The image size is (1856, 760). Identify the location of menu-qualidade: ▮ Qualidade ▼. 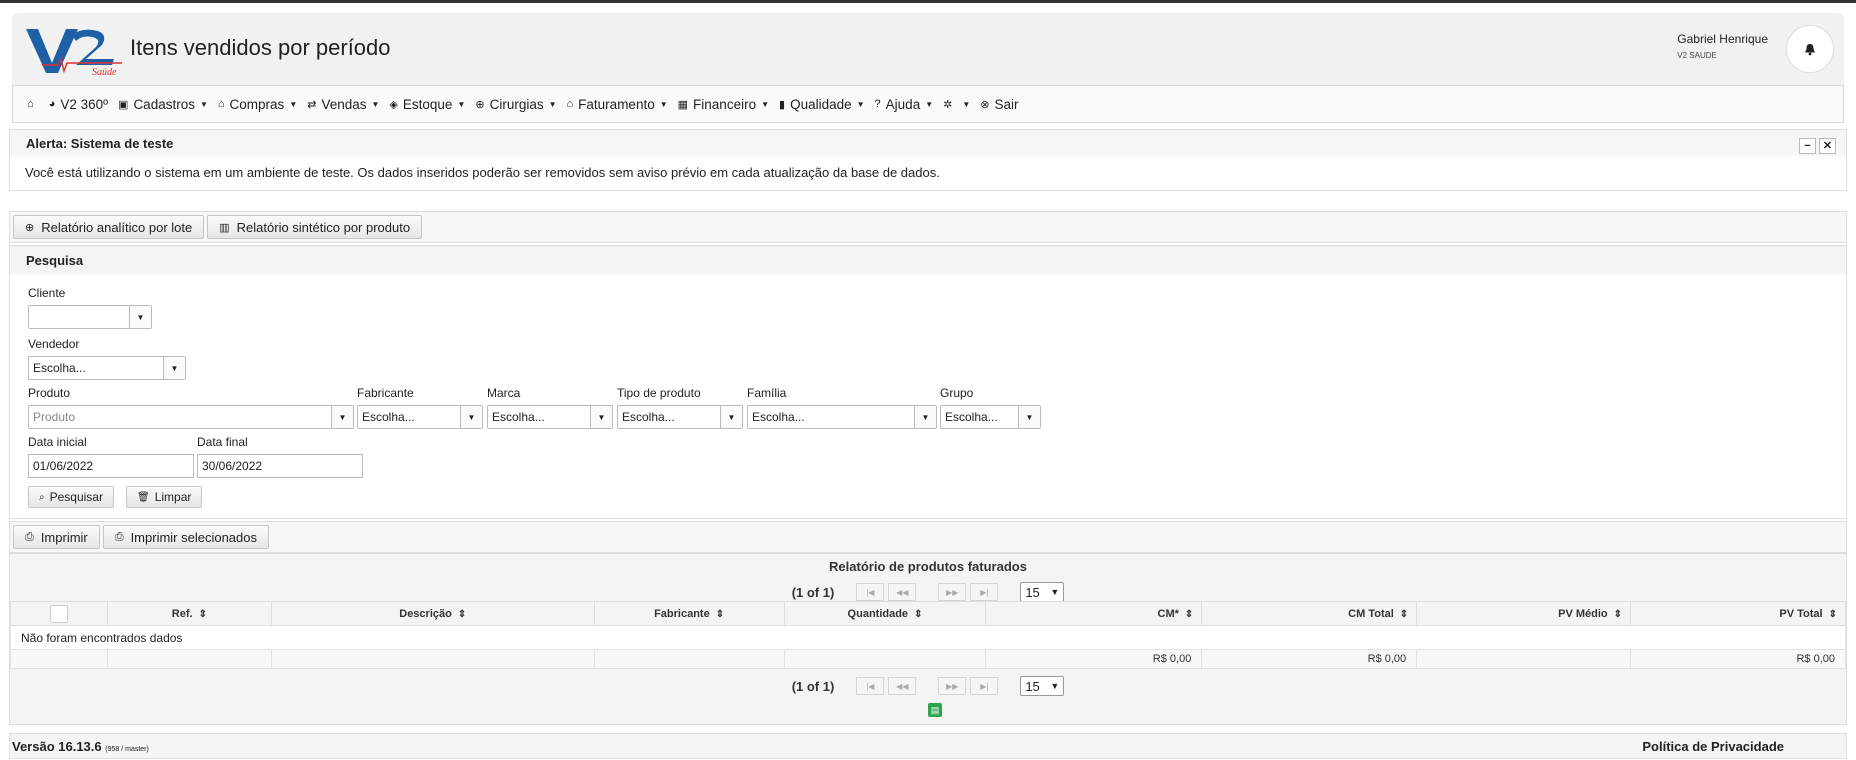
(822, 104).